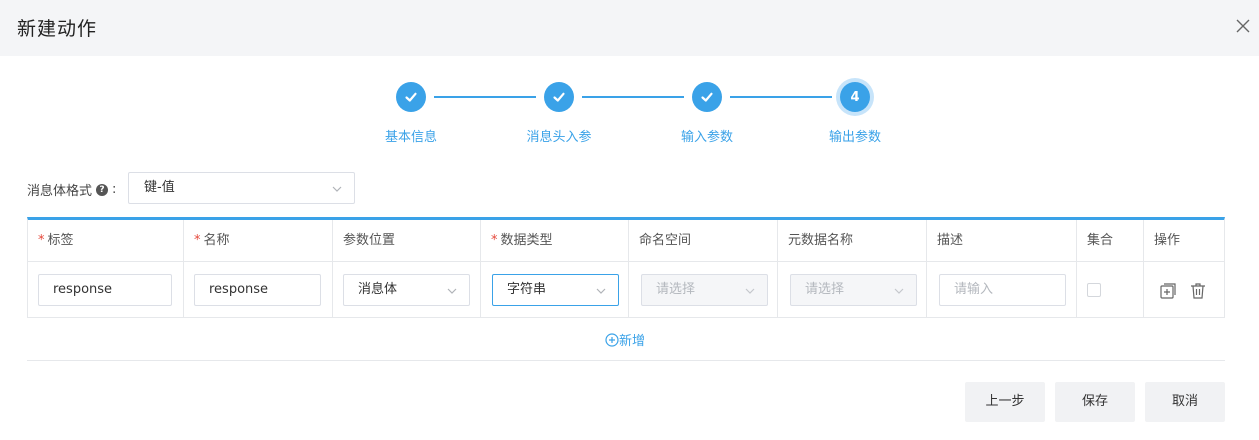  Describe the element at coordinates (1110, 290) in the screenshot. I see `cell-collection` at that location.